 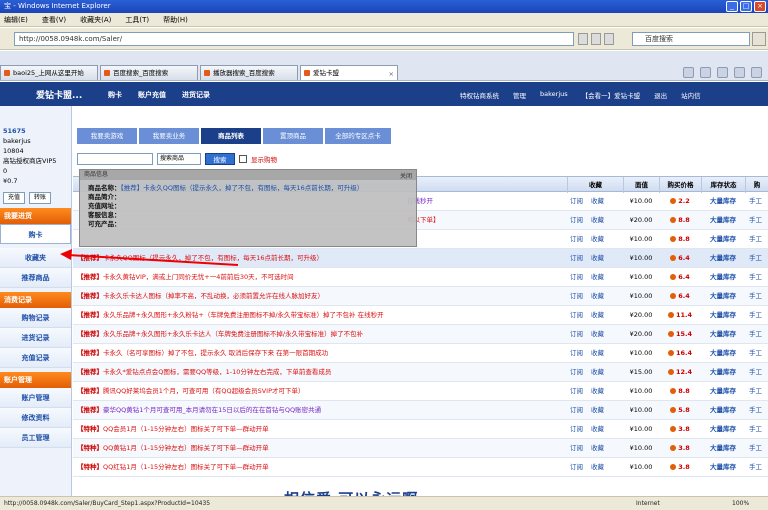 What do you see at coordinates (519, 95) in the screenshot?
I see `nav-manage: 管理` at bounding box center [519, 95].